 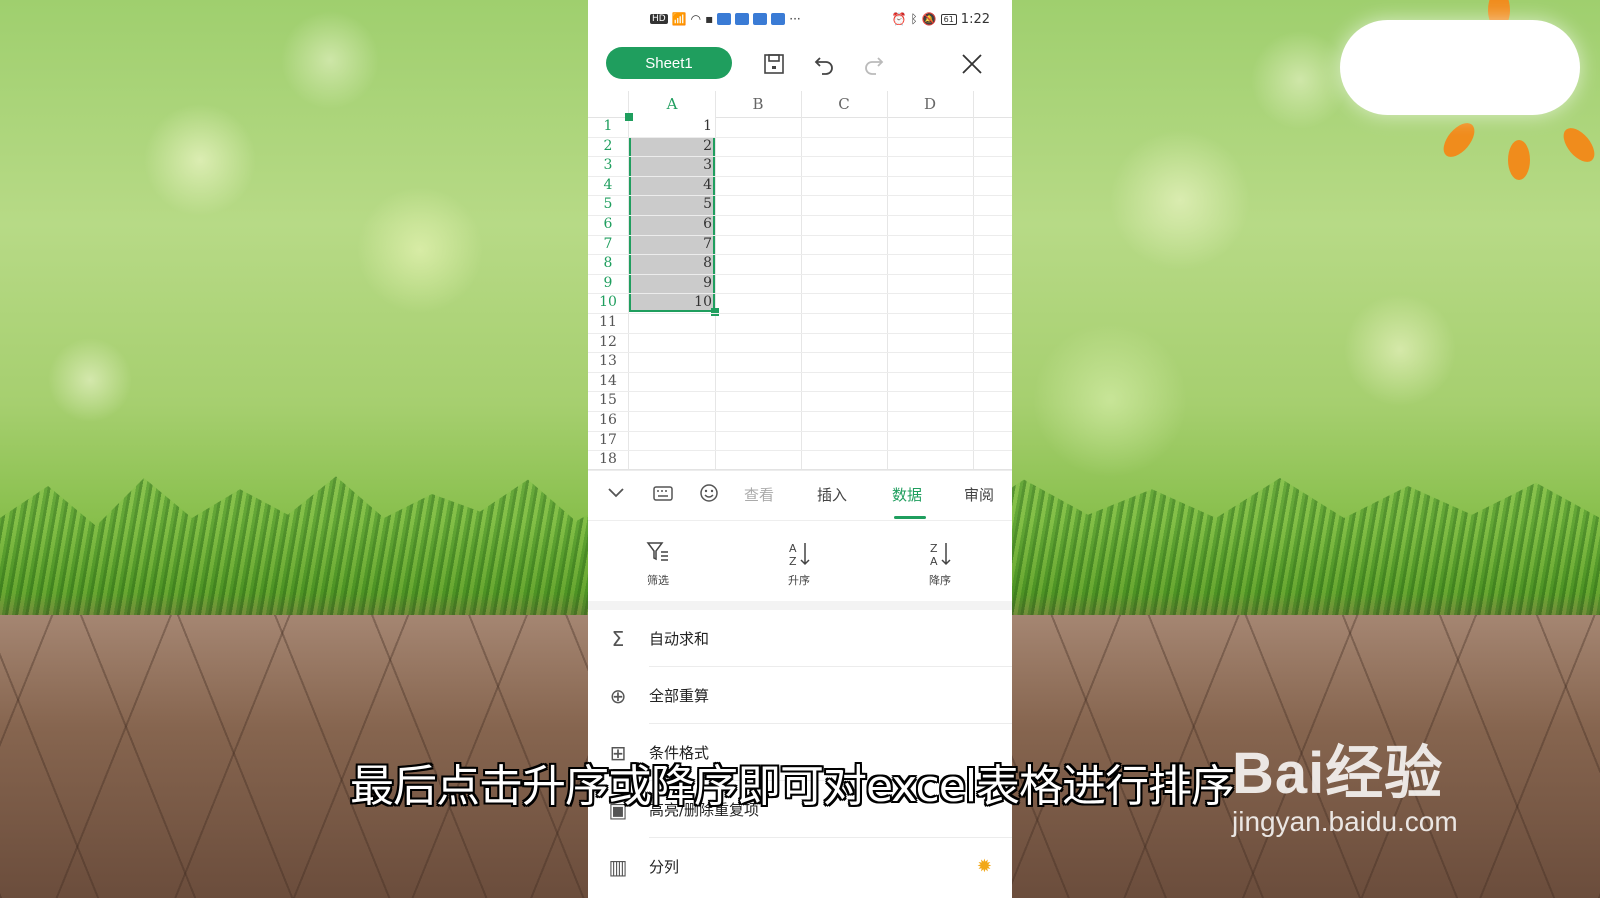 I want to click on cell-a-value: 4, so click(x=671, y=185).